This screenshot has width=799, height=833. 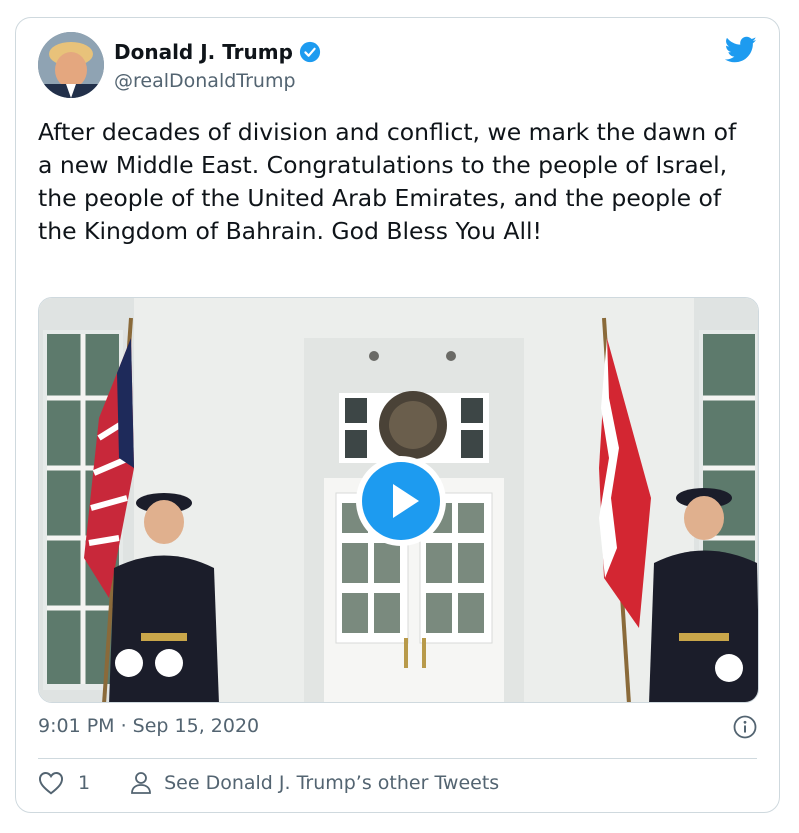 What do you see at coordinates (332, 783) in the screenshot?
I see `other-tweets-label: See Donald J. Trump’s other Tweets` at bounding box center [332, 783].